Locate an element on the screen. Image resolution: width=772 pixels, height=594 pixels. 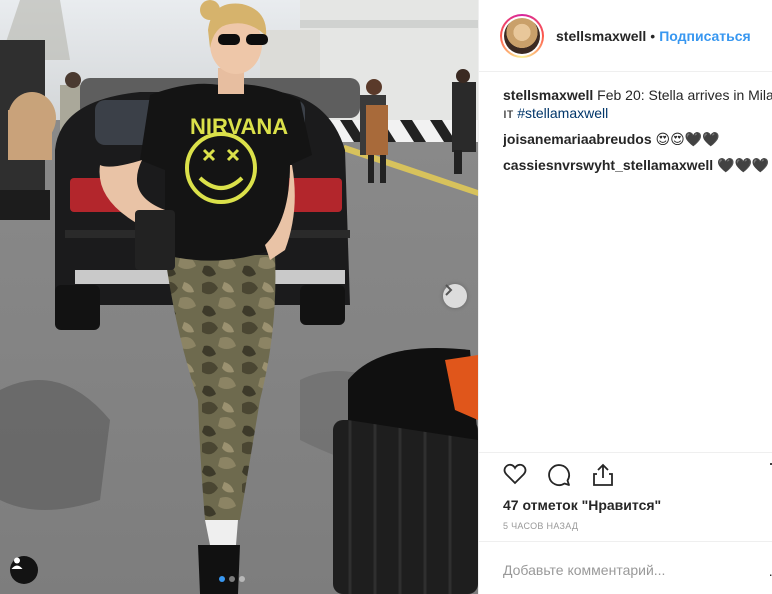
add-comment-section: · is located at coordinates (625, 567).